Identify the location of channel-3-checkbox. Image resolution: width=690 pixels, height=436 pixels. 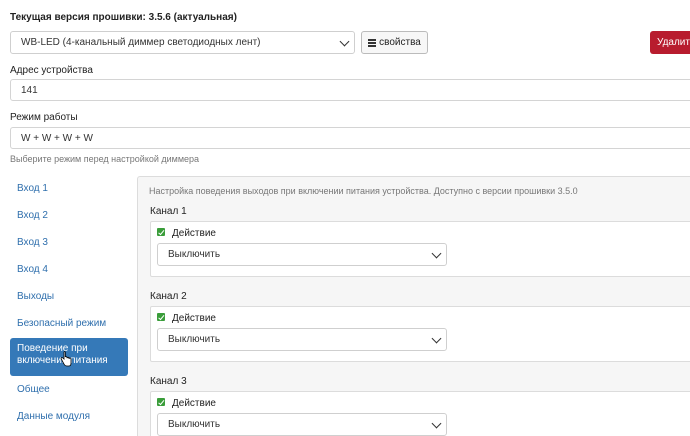
(161, 402).